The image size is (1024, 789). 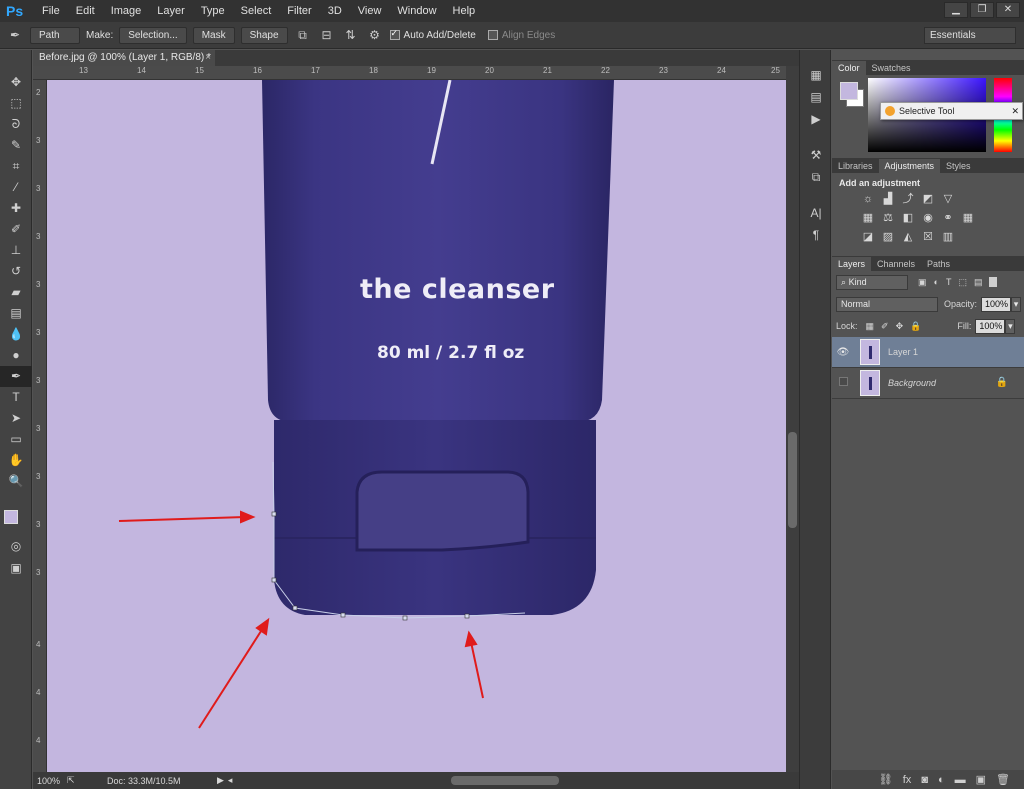 I want to click on path-arrangement-icon: ⇅, so click(x=351, y=35).